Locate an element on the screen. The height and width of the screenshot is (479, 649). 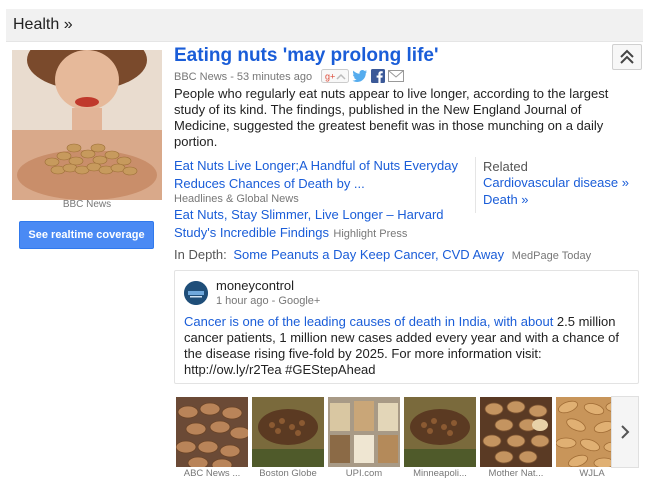
next-thumbnails-button is located at coordinates (625, 432).